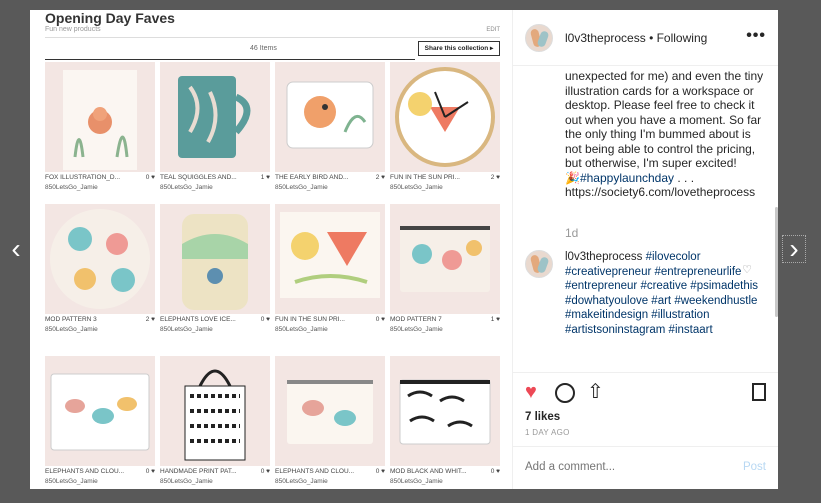  What do you see at coordinates (215, 117) in the screenshot?
I see `product-image-teal-mug` at bounding box center [215, 117].